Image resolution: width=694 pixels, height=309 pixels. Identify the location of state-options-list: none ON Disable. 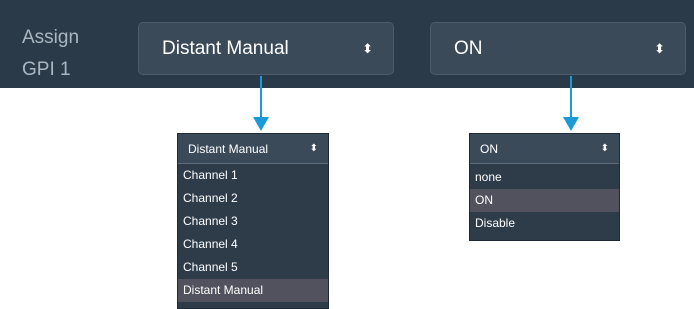
(544, 199).